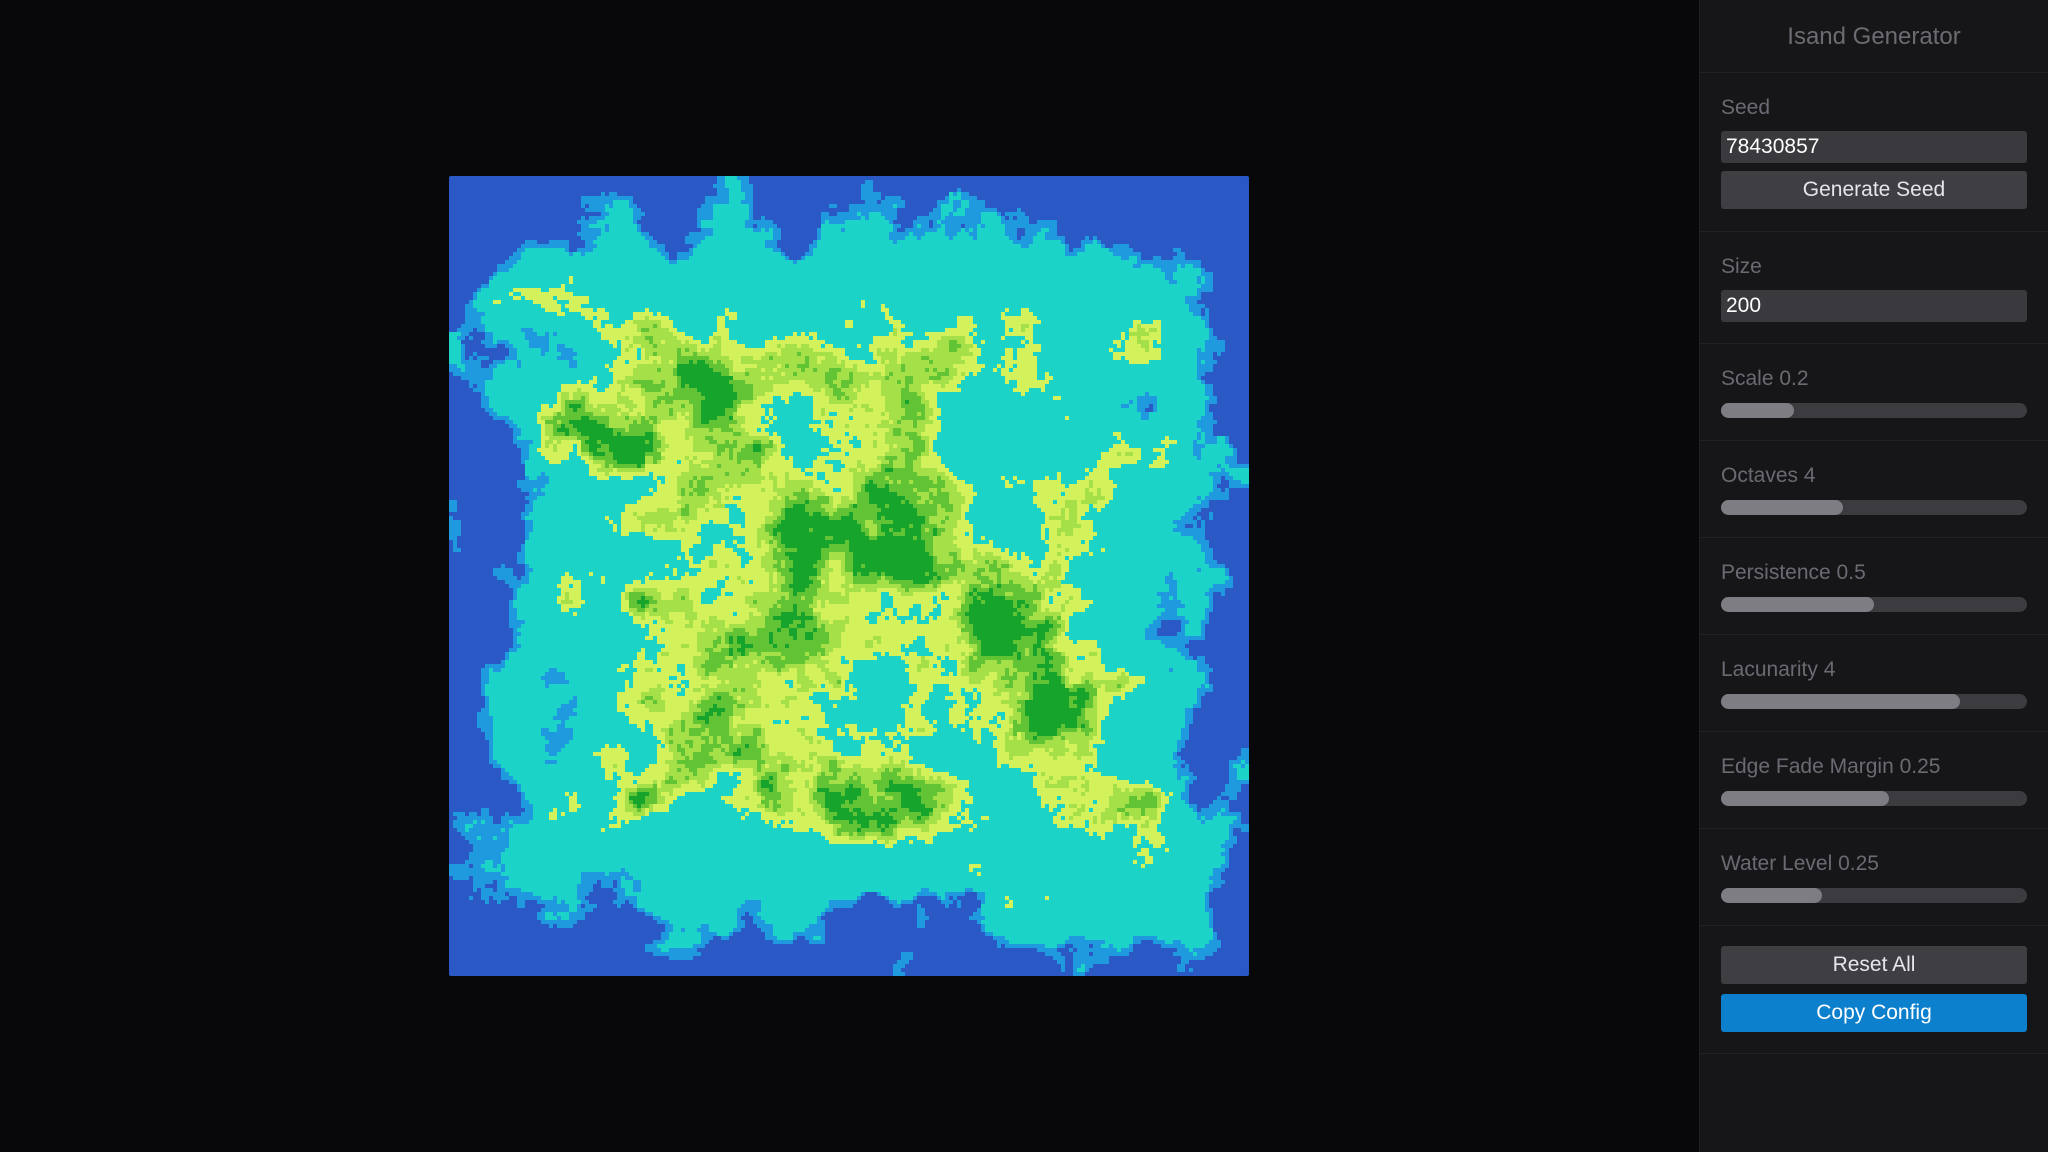 This screenshot has height=1152, width=2048. What do you see at coordinates (1874, 190) in the screenshot?
I see `generate-seed-button: Generate Seed` at bounding box center [1874, 190].